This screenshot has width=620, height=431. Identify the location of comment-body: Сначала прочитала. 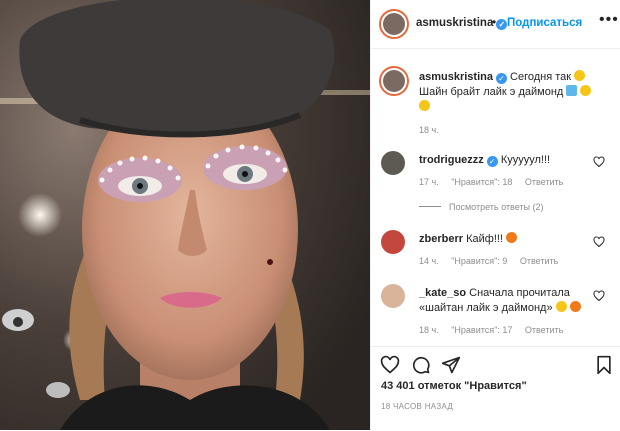
(519, 293).